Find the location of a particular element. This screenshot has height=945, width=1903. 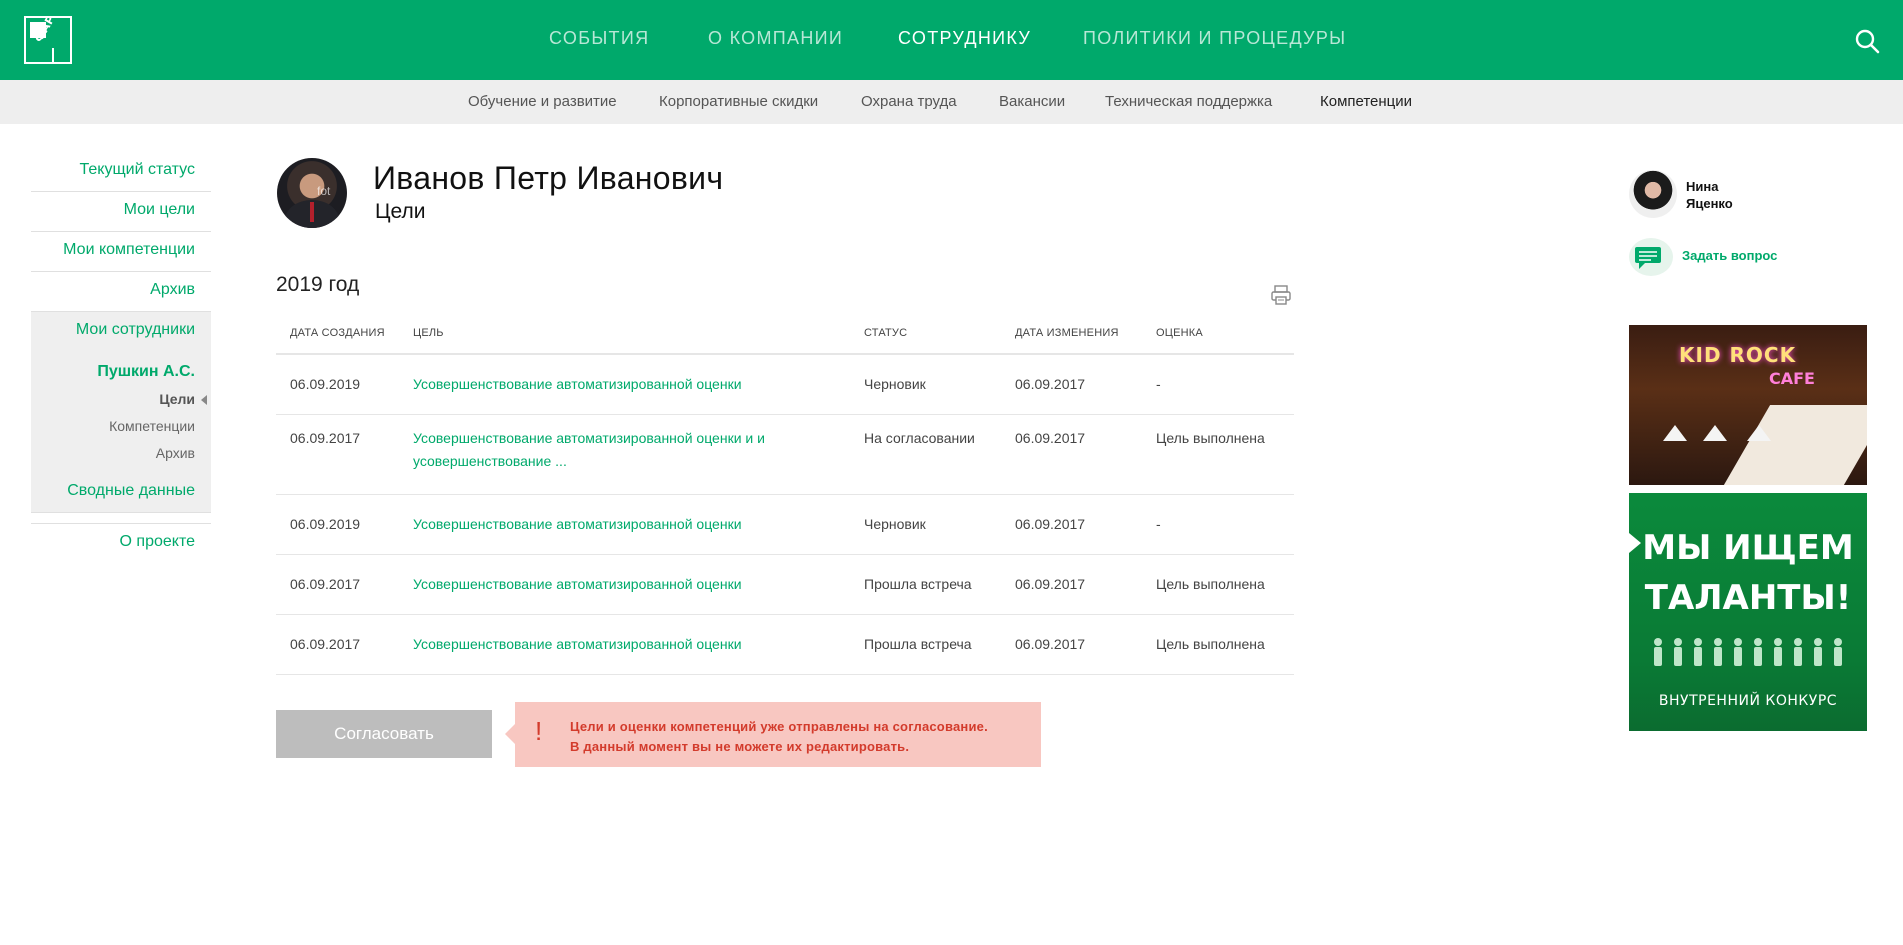

nav-item-company: О КОМПАНИИ is located at coordinates (775, 38).